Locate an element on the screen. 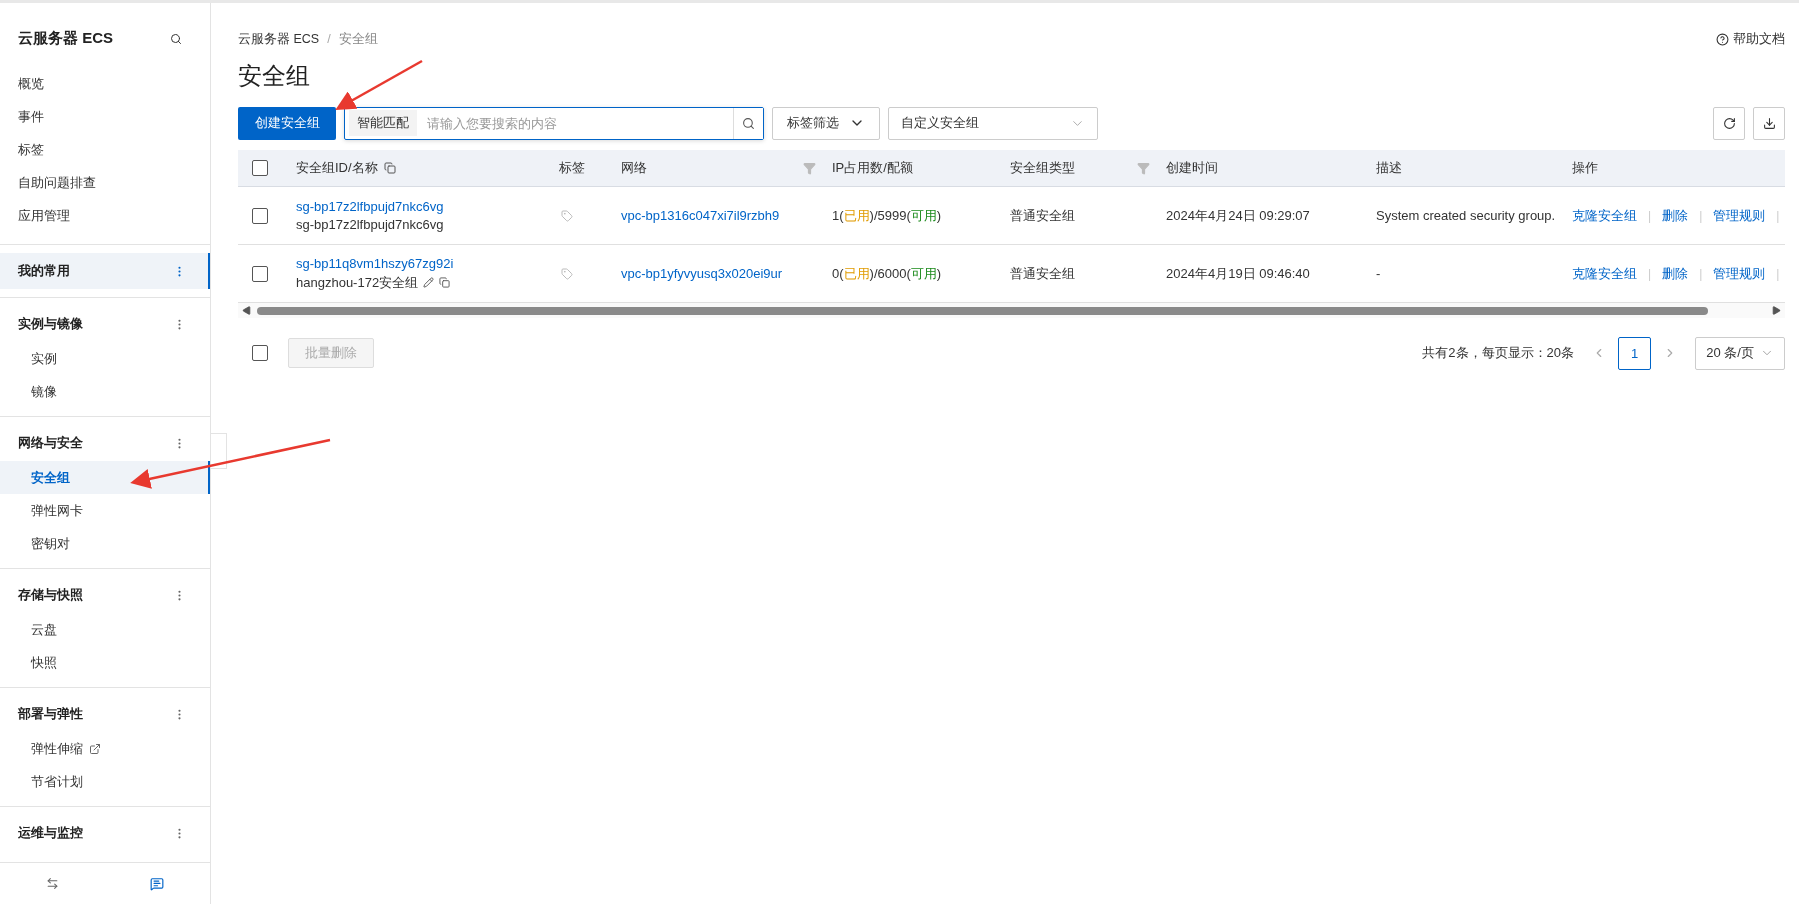 The image size is (1799, 904). sidebar-item: 镜像 is located at coordinates (105, 391).